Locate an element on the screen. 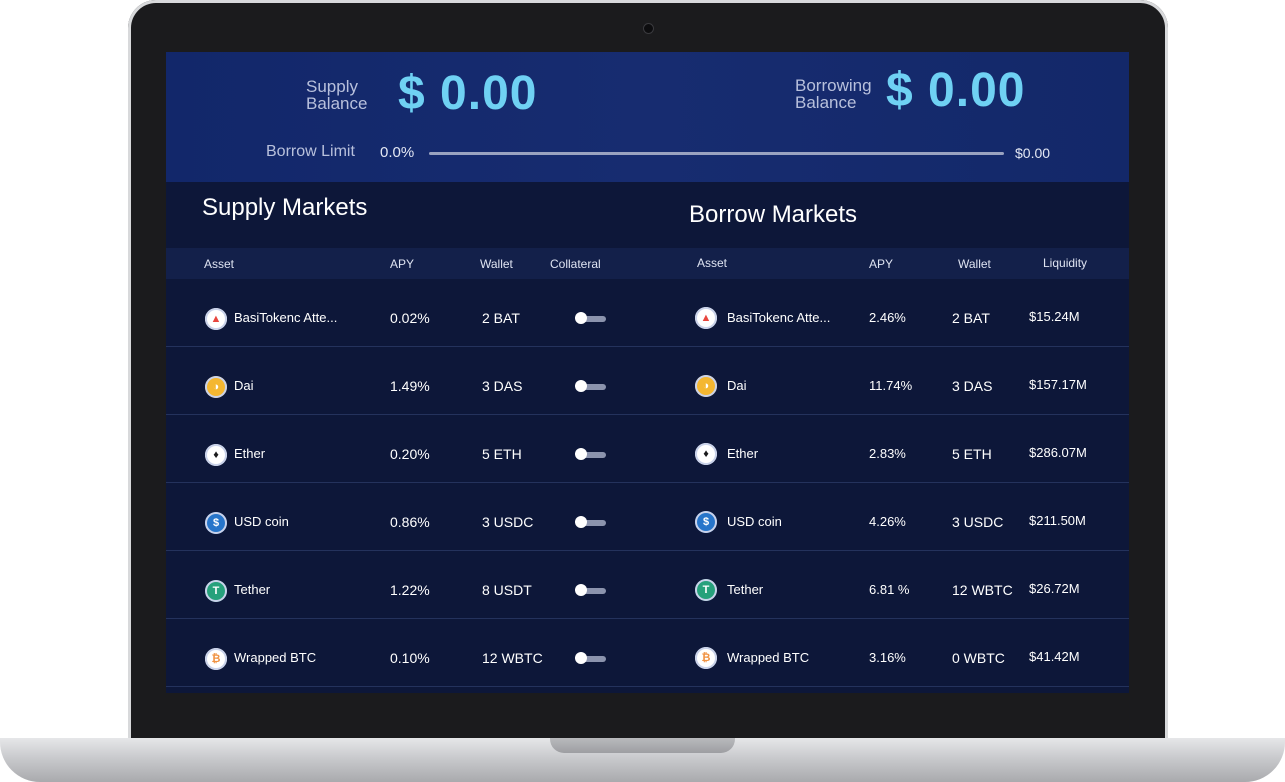  supply-apy: 0.02% is located at coordinates (410, 318).